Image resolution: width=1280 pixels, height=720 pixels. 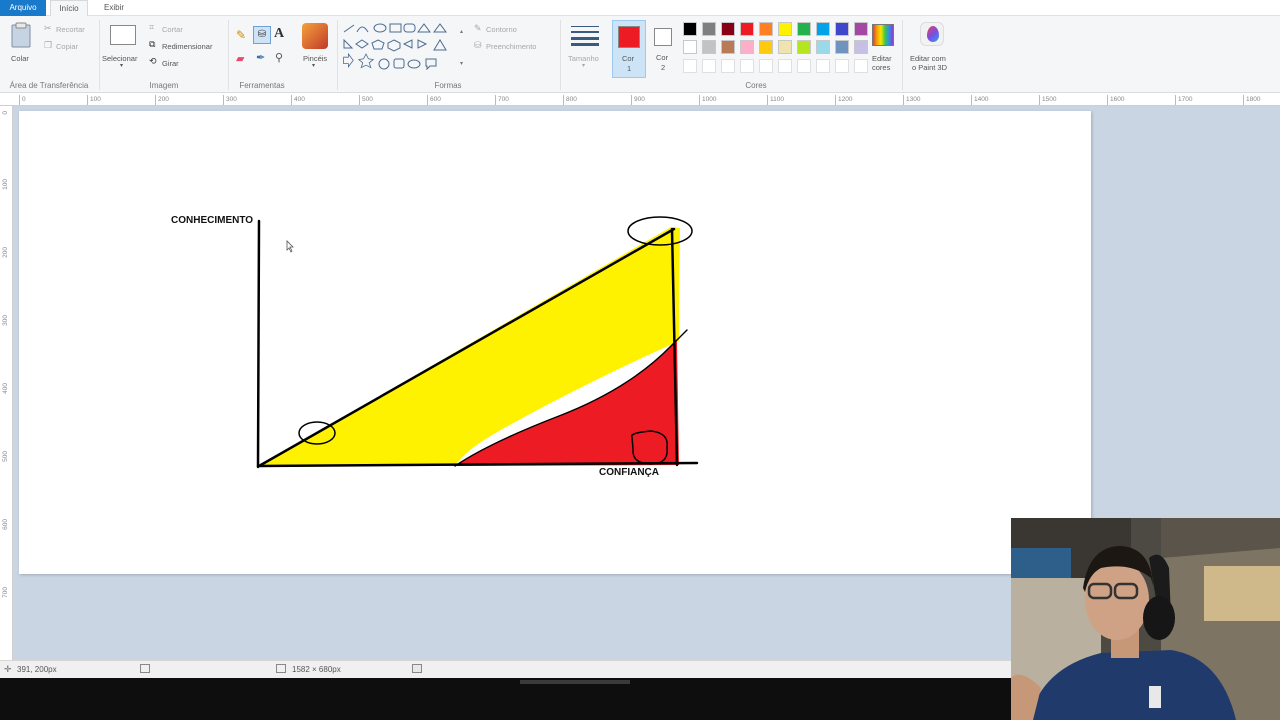 What do you see at coordinates (281, 668) in the screenshot?
I see `canvas-size-icon` at bounding box center [281, 668].